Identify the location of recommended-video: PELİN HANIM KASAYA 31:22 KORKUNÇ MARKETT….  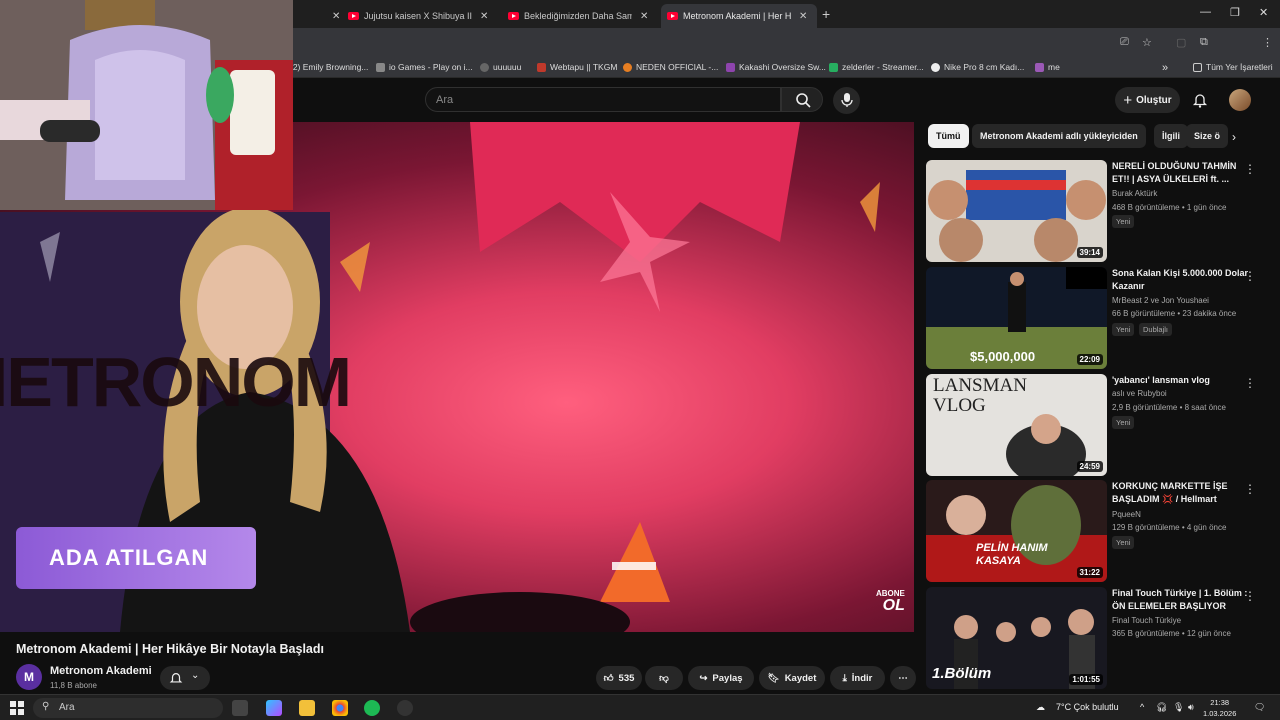
(1101, 531).